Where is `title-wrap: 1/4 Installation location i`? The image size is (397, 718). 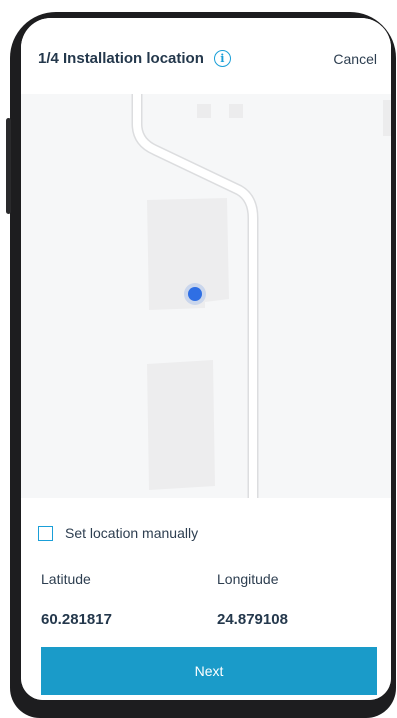 title-wrap: 1/4 Installation location i is located at coordinates (134, 58).